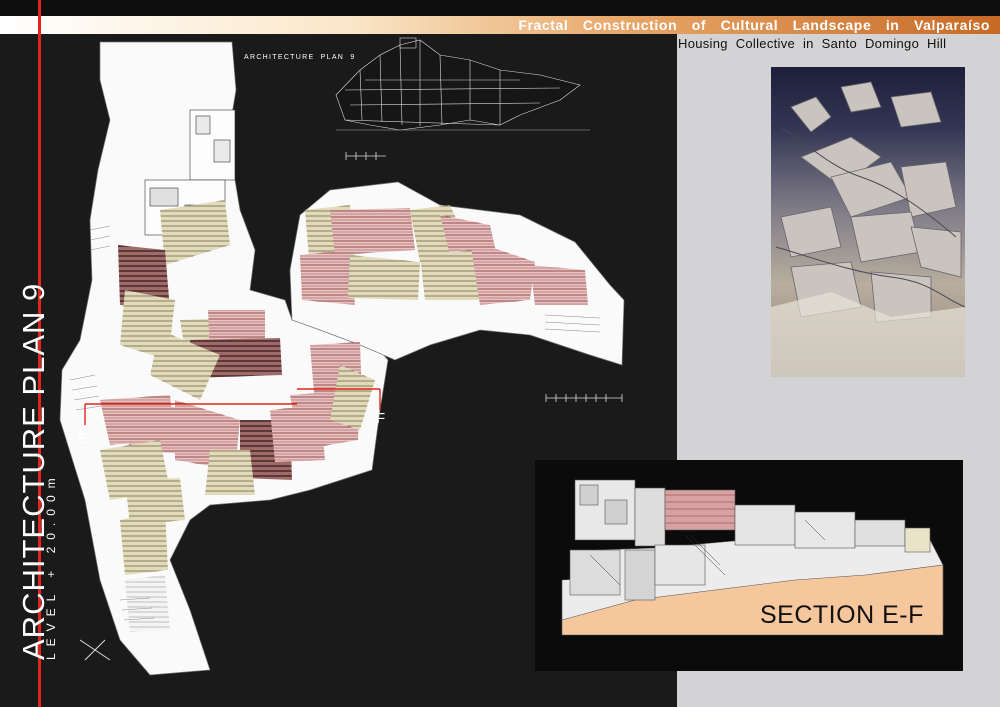  Describe the element at coordinates (95, 650) in the screenshot. I see `north-arrow` at that location.